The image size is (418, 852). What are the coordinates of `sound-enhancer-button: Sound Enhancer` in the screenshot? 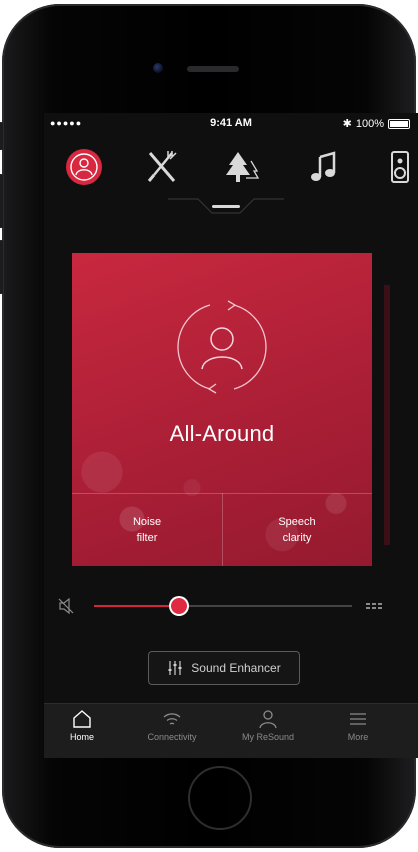 It's located at (224, 668).